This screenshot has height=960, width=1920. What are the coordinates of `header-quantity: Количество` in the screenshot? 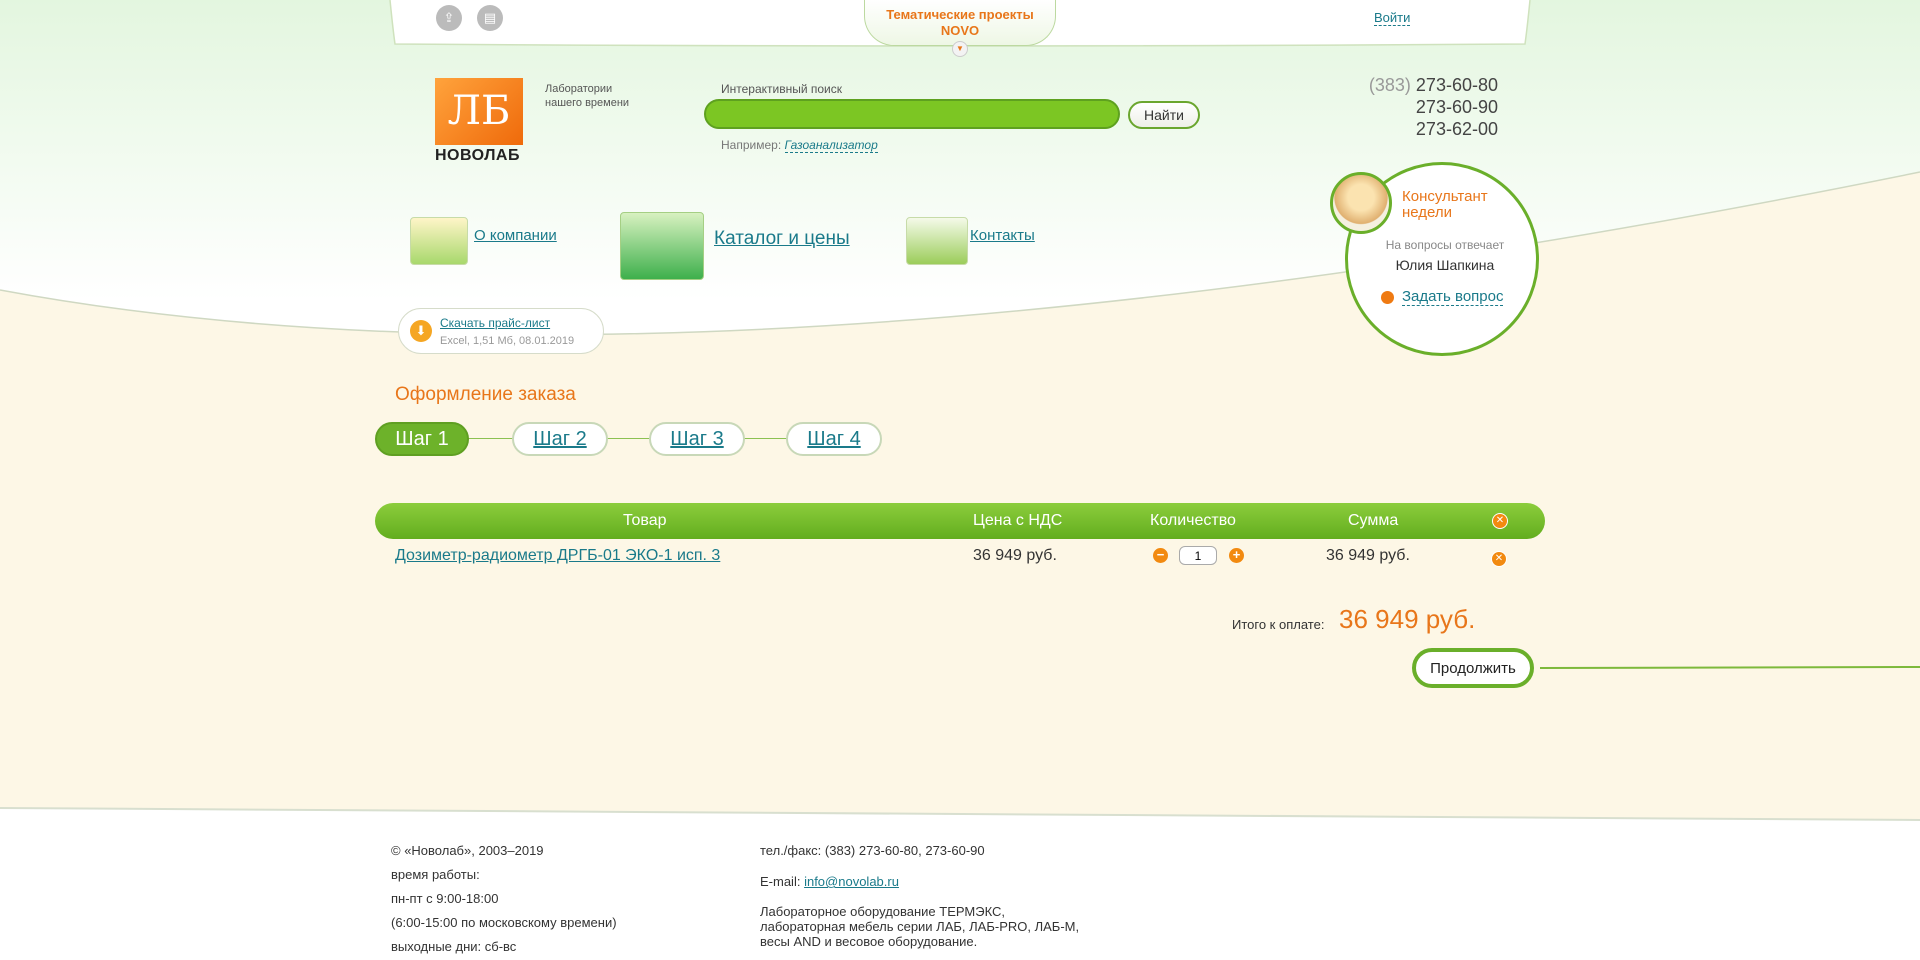 It's located at (1193, 520).